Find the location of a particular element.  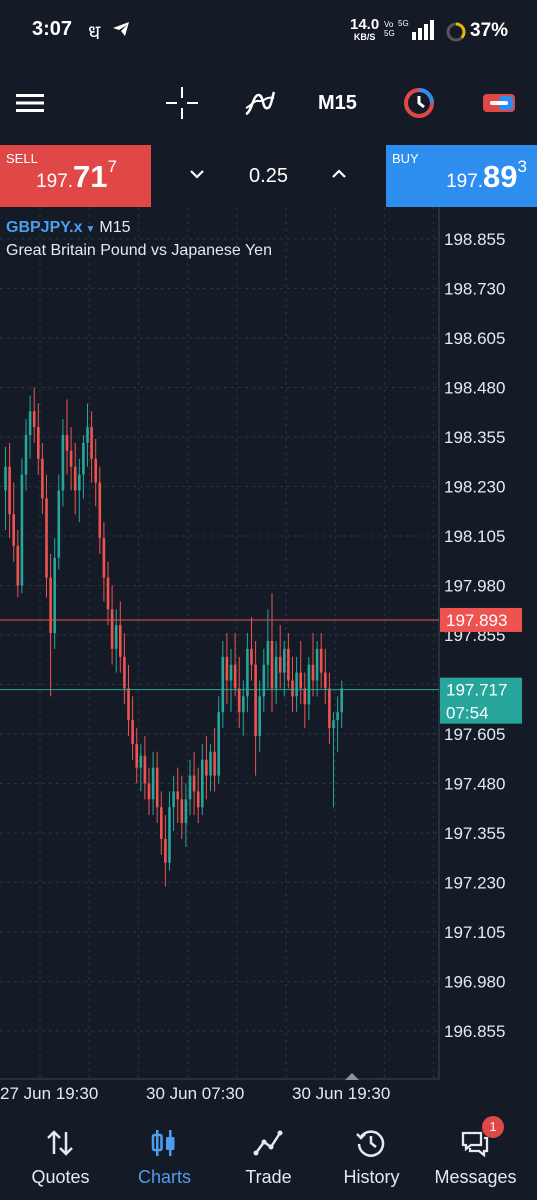

network-type-label: 5G is located at coordinates (403, 23).